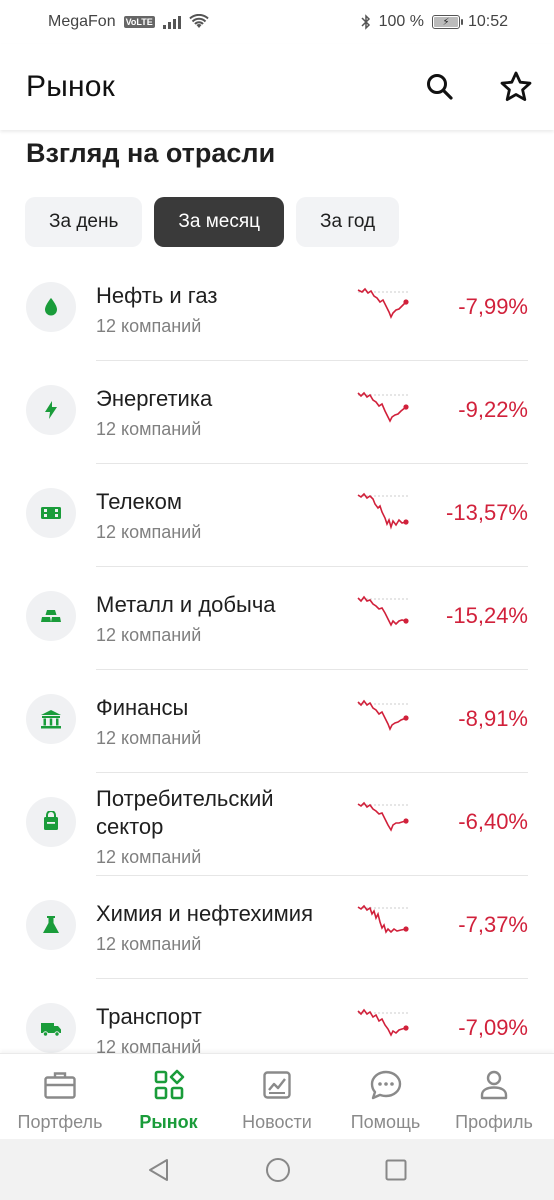  Describe the element at coordinates (277, 1122) in the screenshot. I see `nav-label: Новости` at that location.